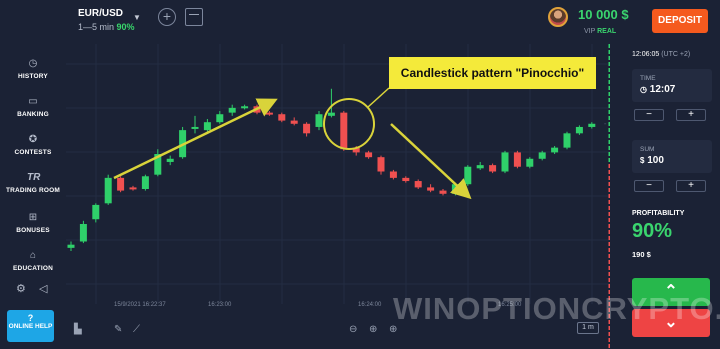 The image size is (720, 349). Describe the element at coordinates (33, 268) in the screenshot. I see `sidebar-item-label: EDUCATION` at that location.